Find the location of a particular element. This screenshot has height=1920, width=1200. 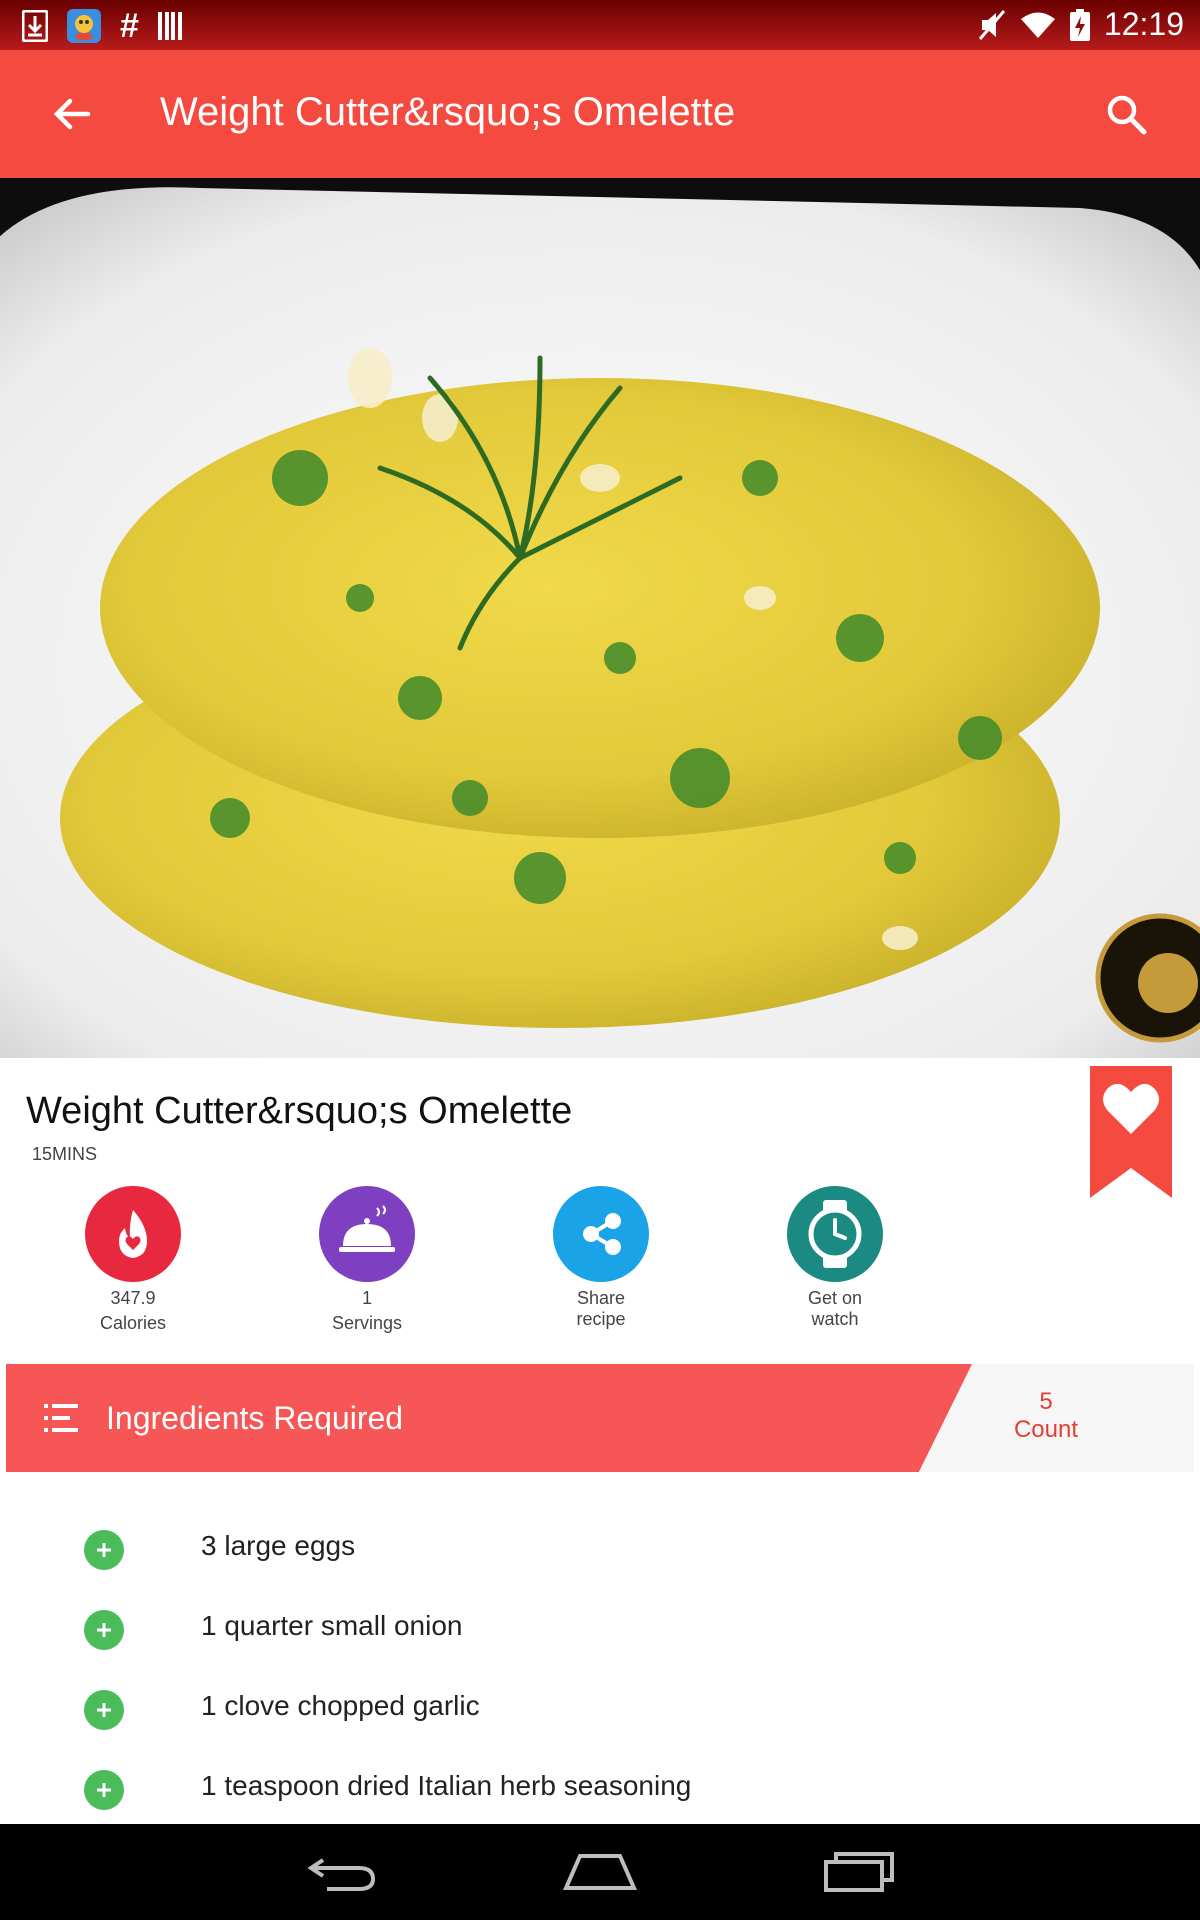

ingredients-title: Ingredients Required is located at coordinates (255, 1418).